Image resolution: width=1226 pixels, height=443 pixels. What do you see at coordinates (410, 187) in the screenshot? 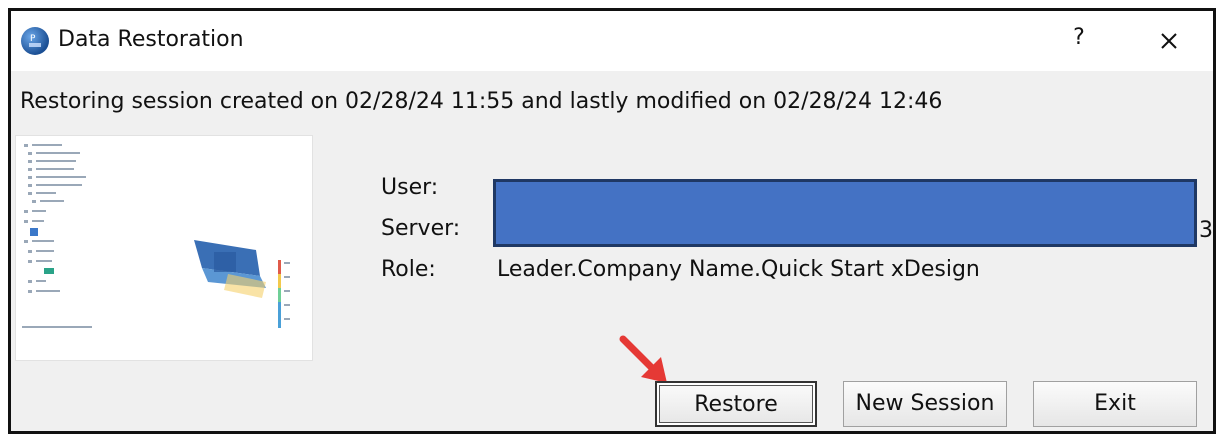
I see `user-label: User:` at bounding box center [410, 187].